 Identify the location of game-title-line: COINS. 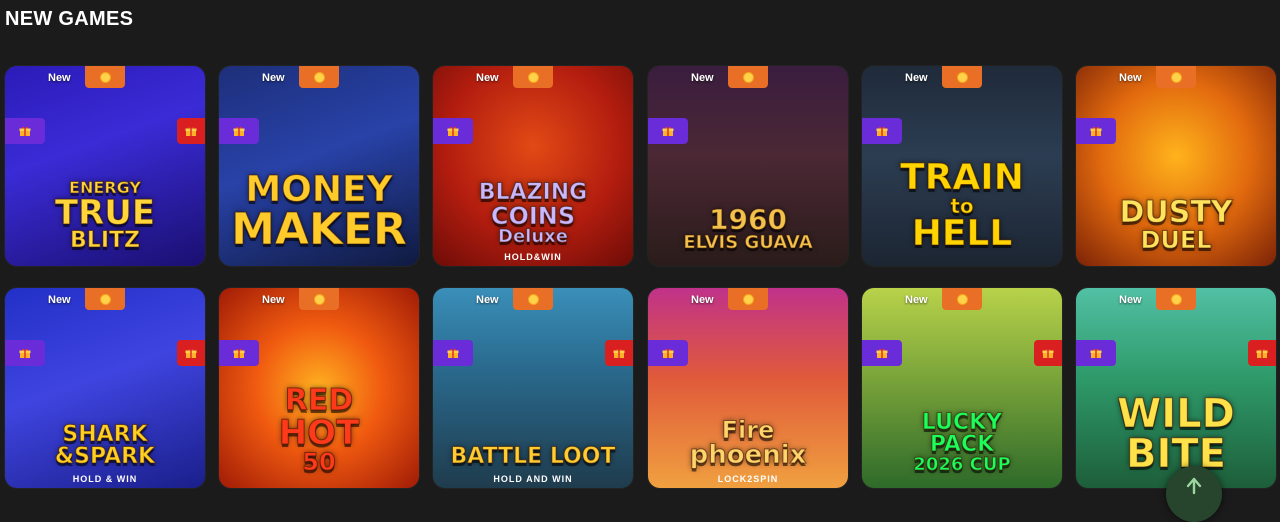
(533, 216).